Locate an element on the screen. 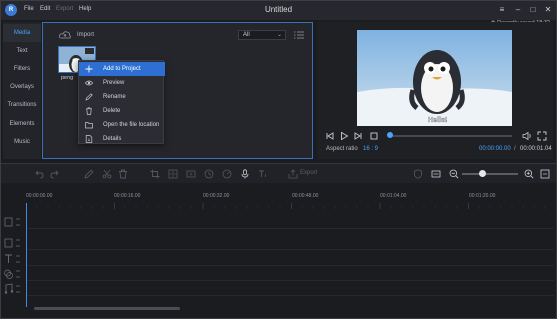 The width and height of the screenshot is (557, 319). crop-icon is located at coordinates (155, 174).